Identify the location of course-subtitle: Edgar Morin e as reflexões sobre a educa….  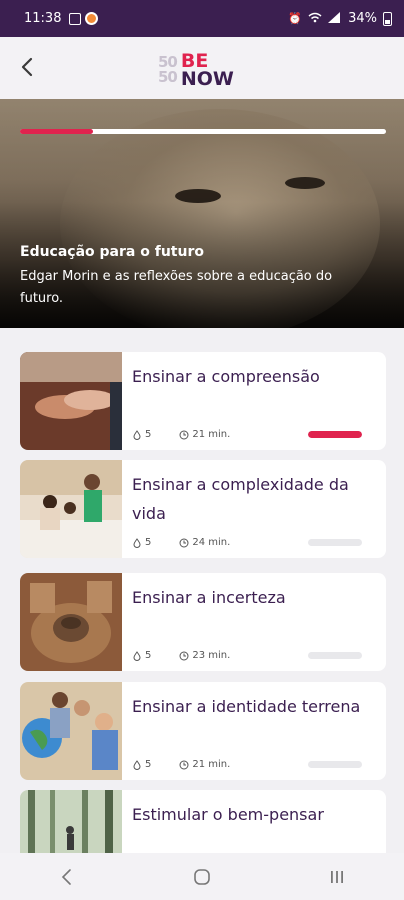
(176, 287).